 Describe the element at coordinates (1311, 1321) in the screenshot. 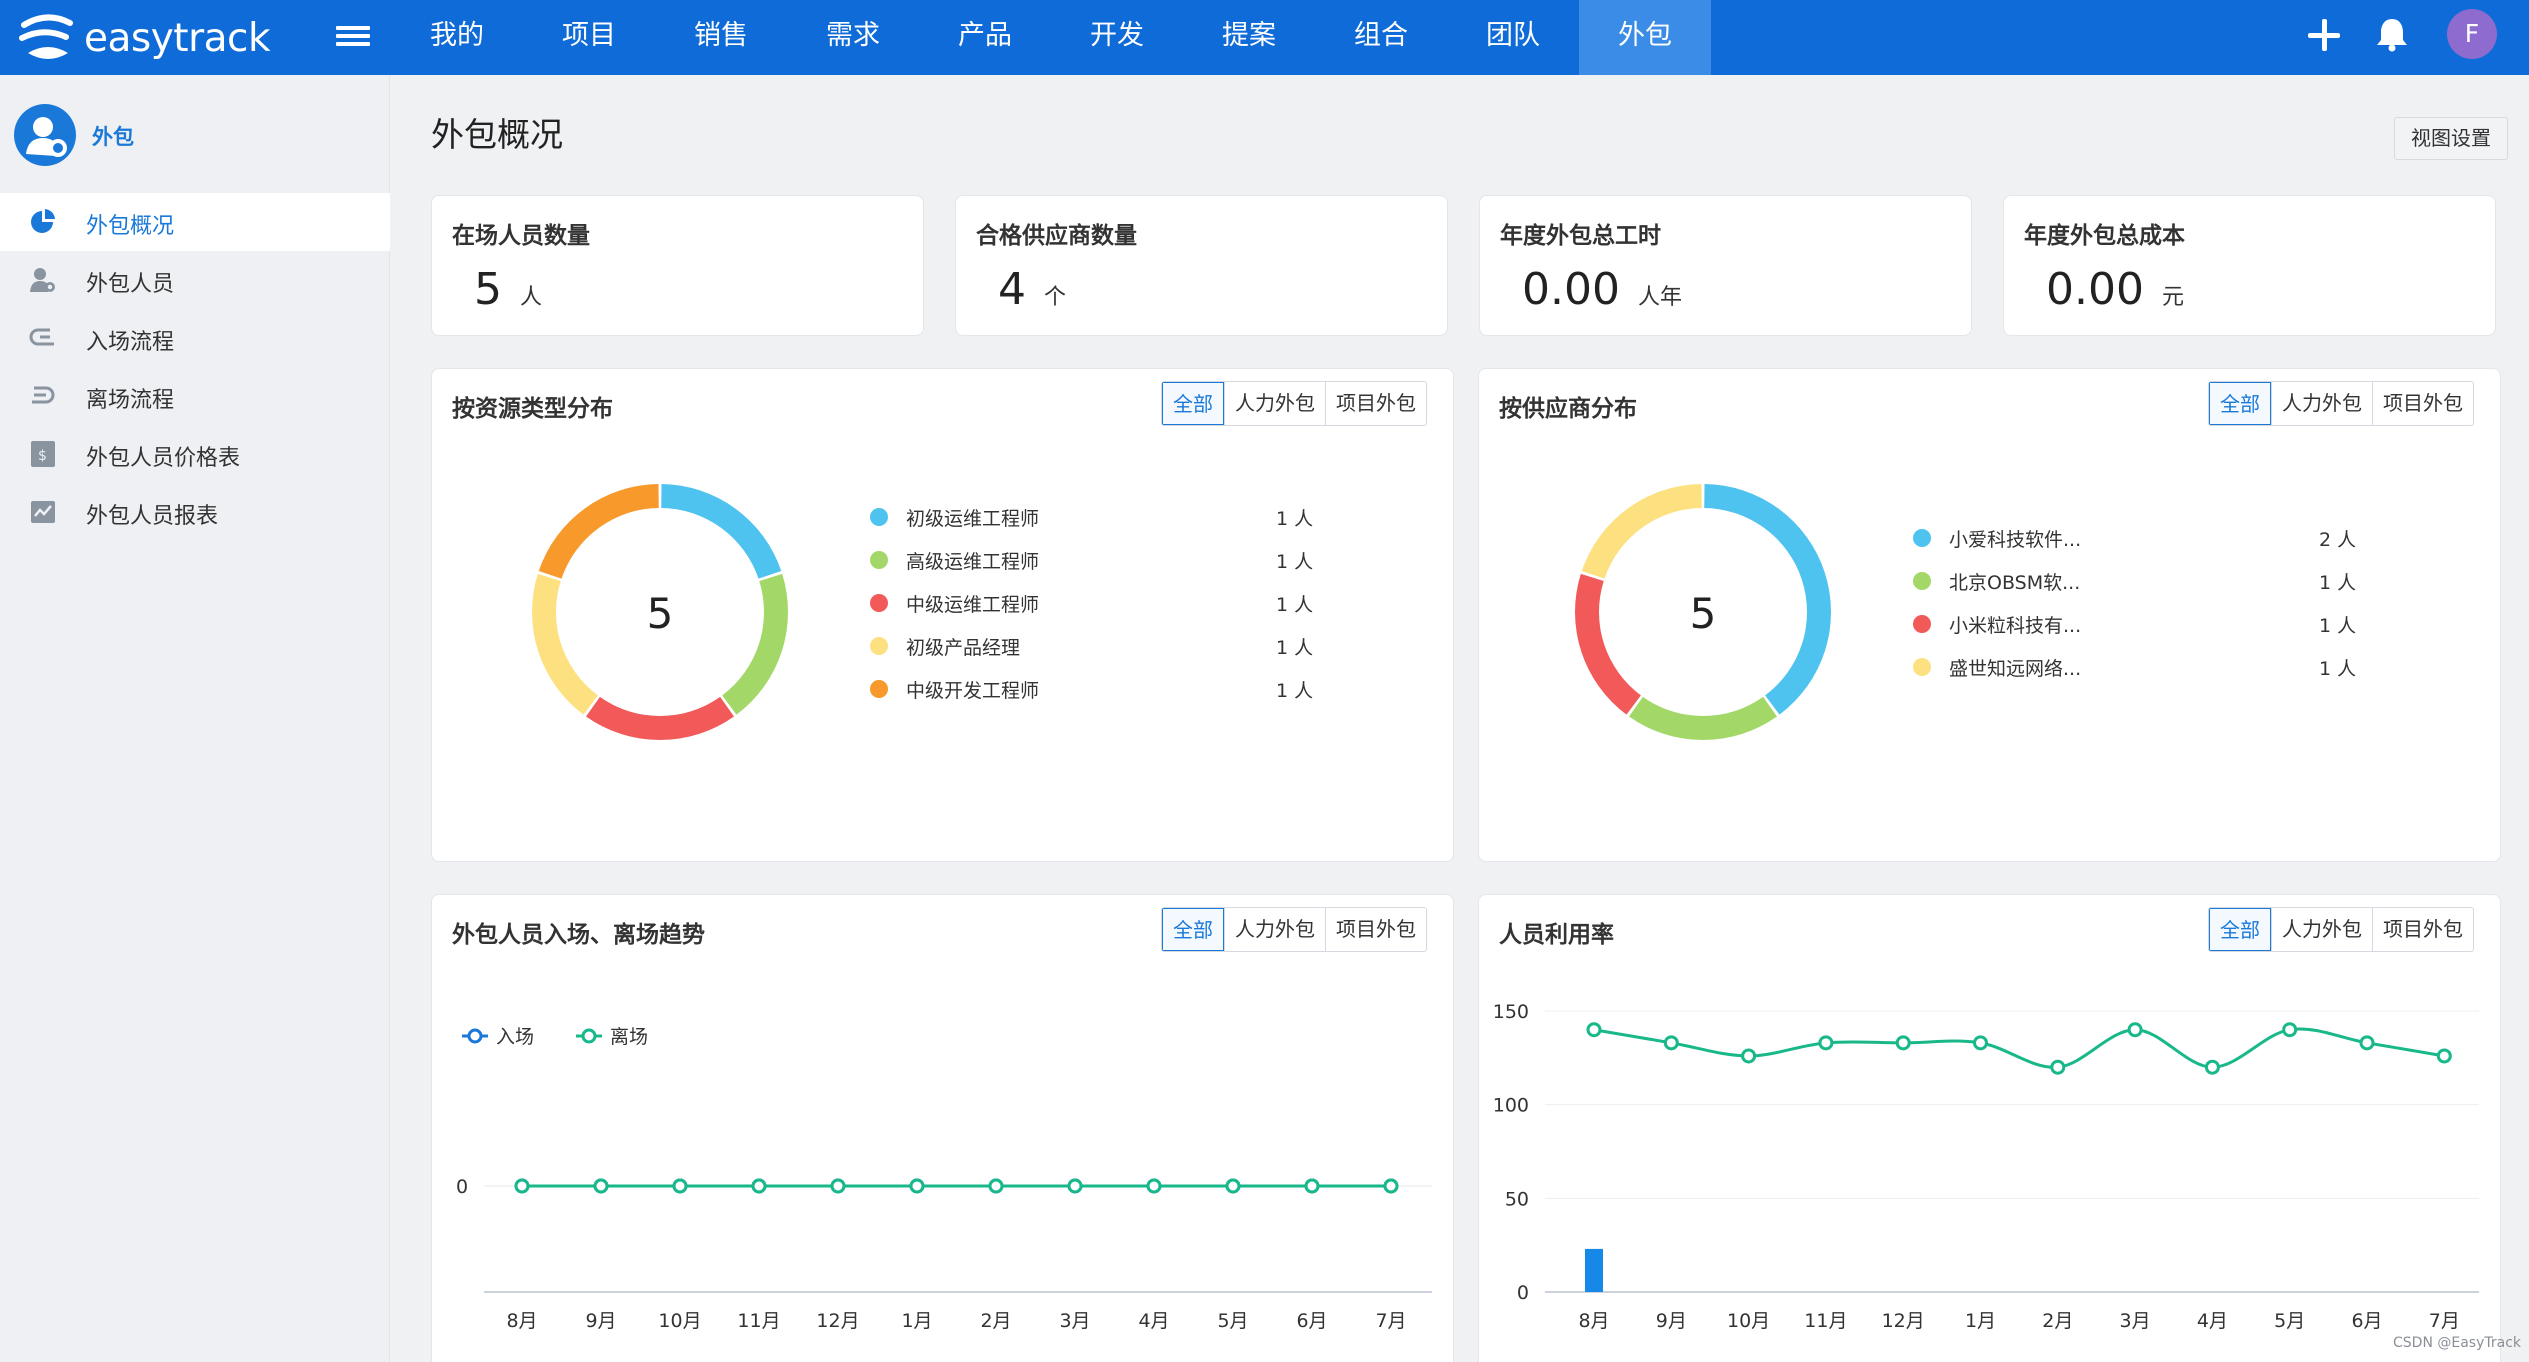

I see `x-tick-label: 6月` at that location.